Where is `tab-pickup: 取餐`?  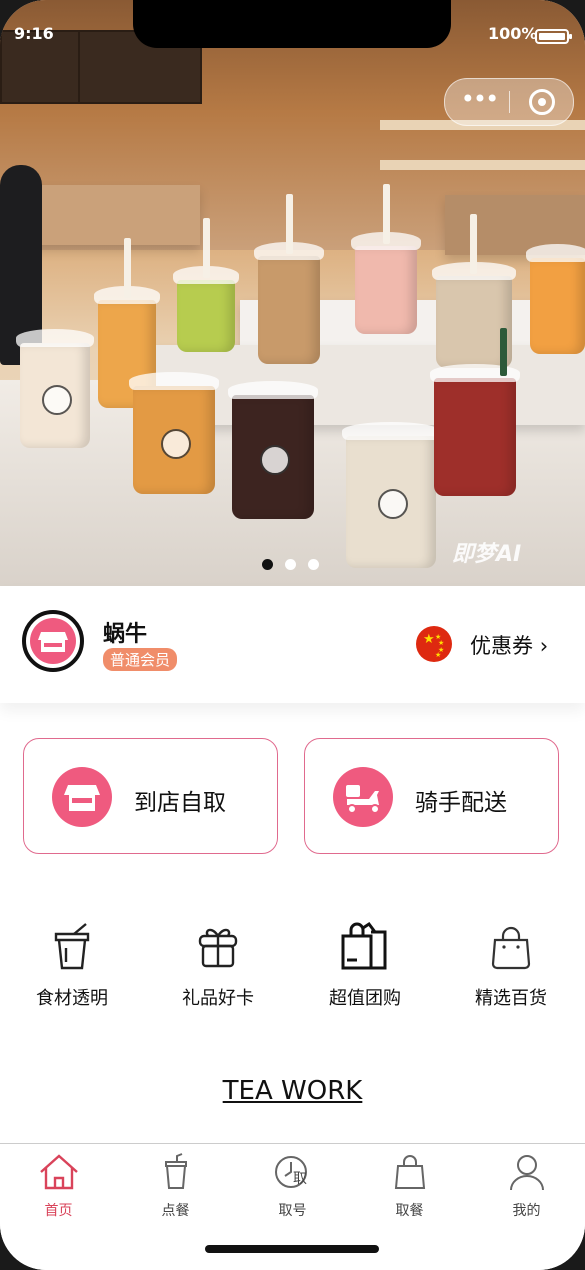
tab-pickup: 取餐 is located at coordinates (409, 1185).